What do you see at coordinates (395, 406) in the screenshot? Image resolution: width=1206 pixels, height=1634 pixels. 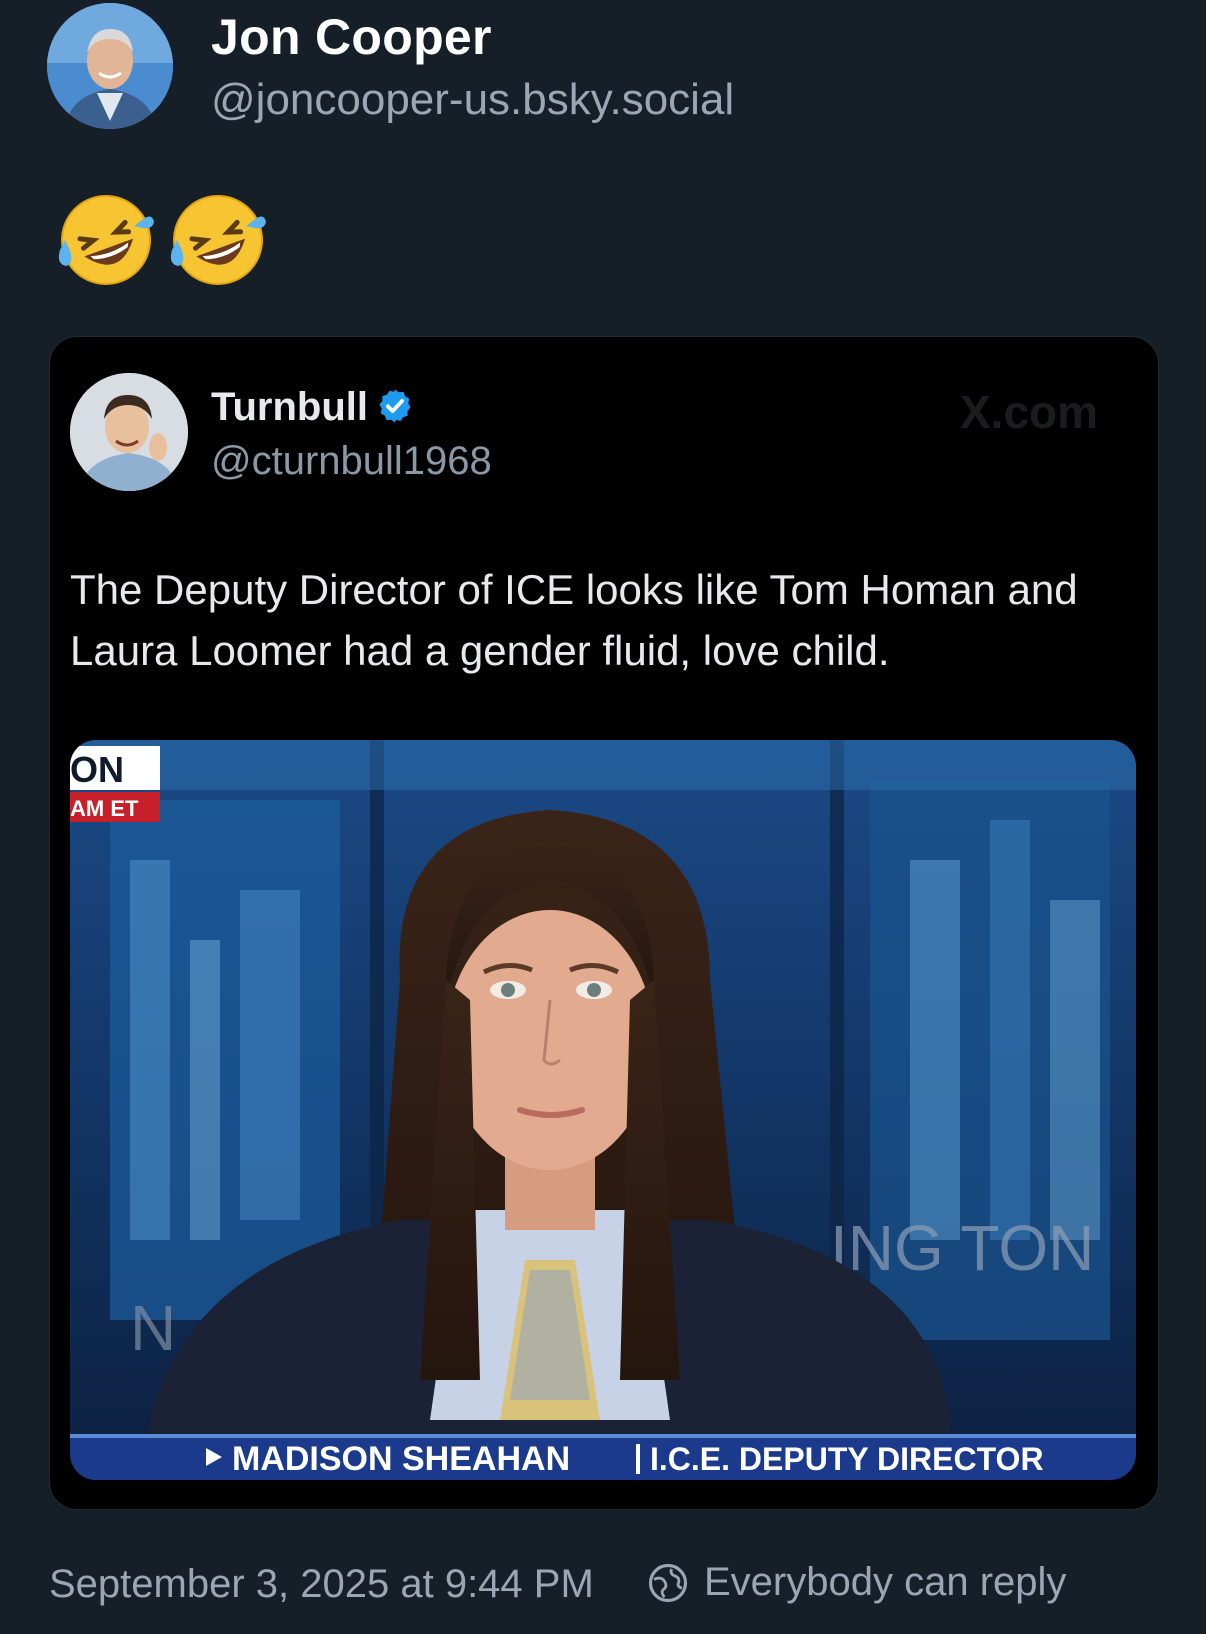 I see `verified-badge-icon` at bounding box center [395, 406].